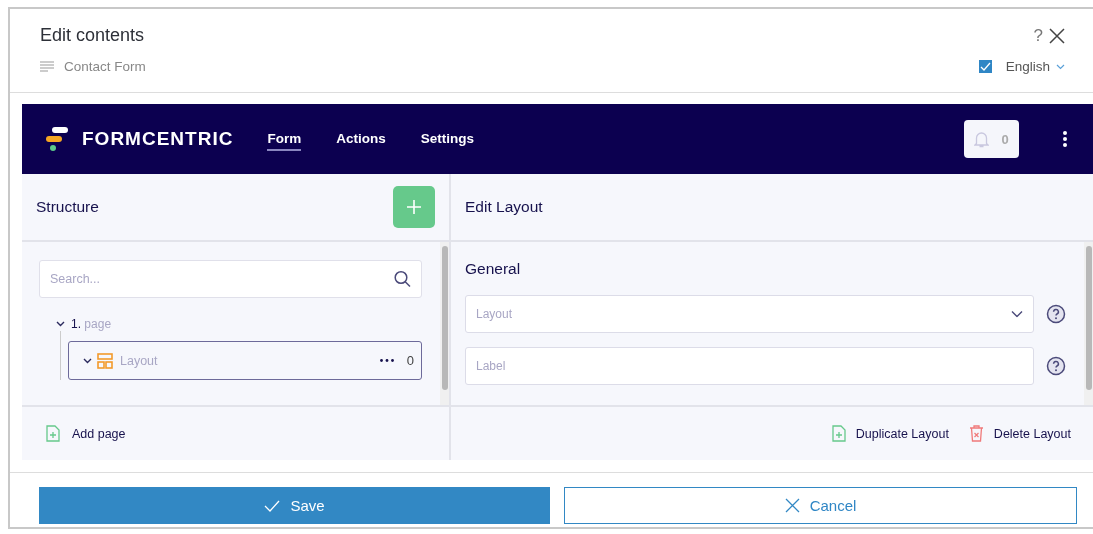 The height and width of the screenshot is (534, 1093). What do you see at coordinates (749, 366) in the screenshot?
I see `label-field: Label` at bounding box center [749, 366].